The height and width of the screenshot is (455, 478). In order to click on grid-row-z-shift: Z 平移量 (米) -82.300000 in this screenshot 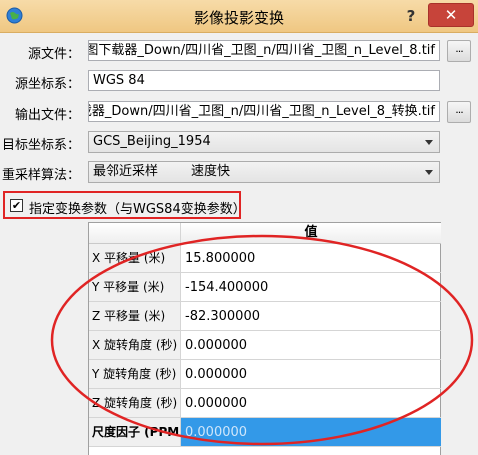, I will do `click(265, 316)`.